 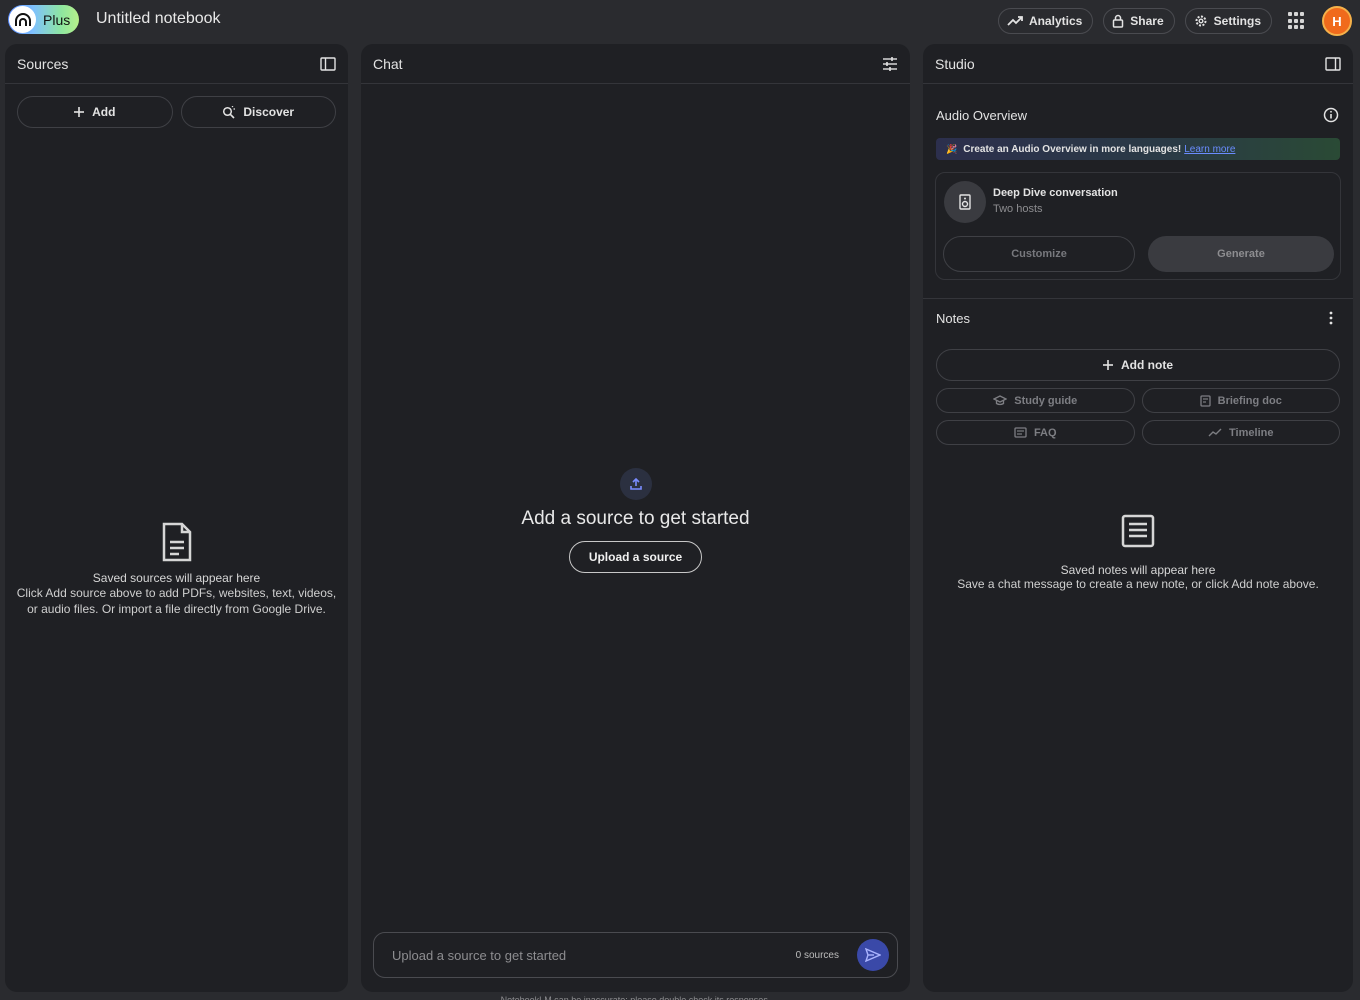 What do you see at coordinates (1241, 254) in the screenshot?
I see `generate-button: Generate` at bounding box center [1241, 254].